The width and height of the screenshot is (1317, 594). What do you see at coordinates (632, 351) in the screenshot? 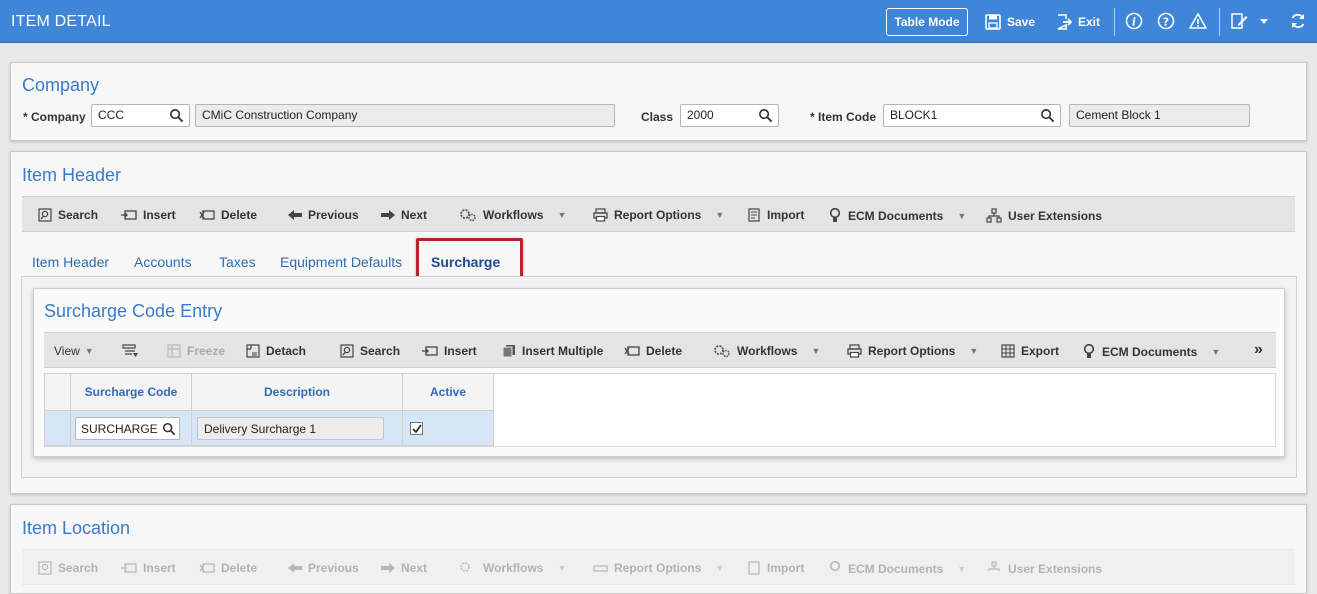
I see `delete-icon` at bounding box center [632, 351].